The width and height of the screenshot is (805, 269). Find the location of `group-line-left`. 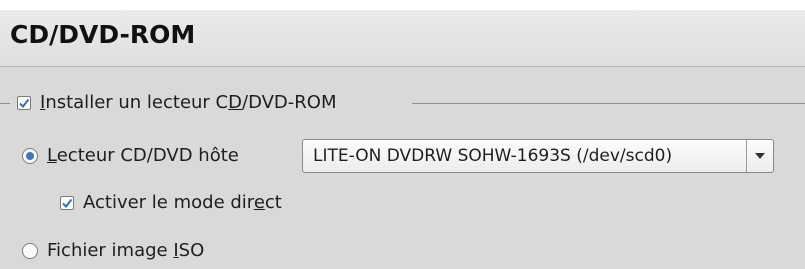

group-line-left is located at coordinates (5, 103).